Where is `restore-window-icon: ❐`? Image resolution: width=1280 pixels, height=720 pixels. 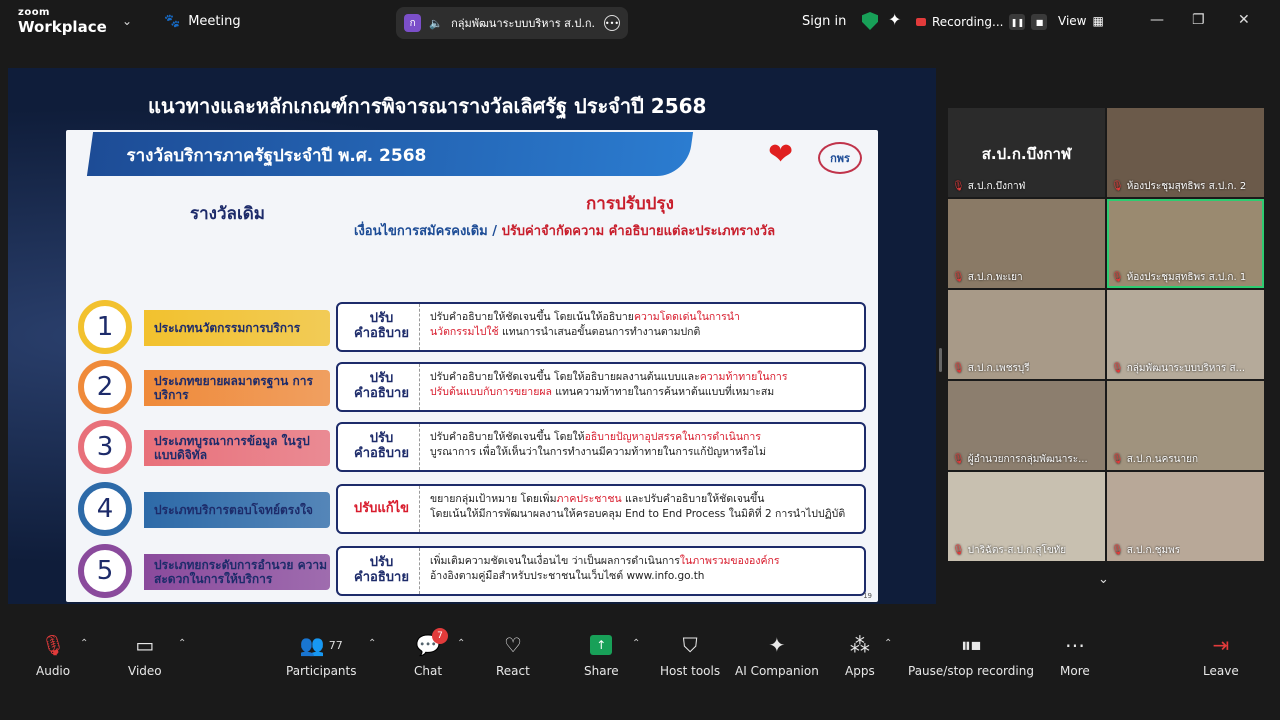 restore-window-icon: ❐ is located at coordinates (1198, 20).